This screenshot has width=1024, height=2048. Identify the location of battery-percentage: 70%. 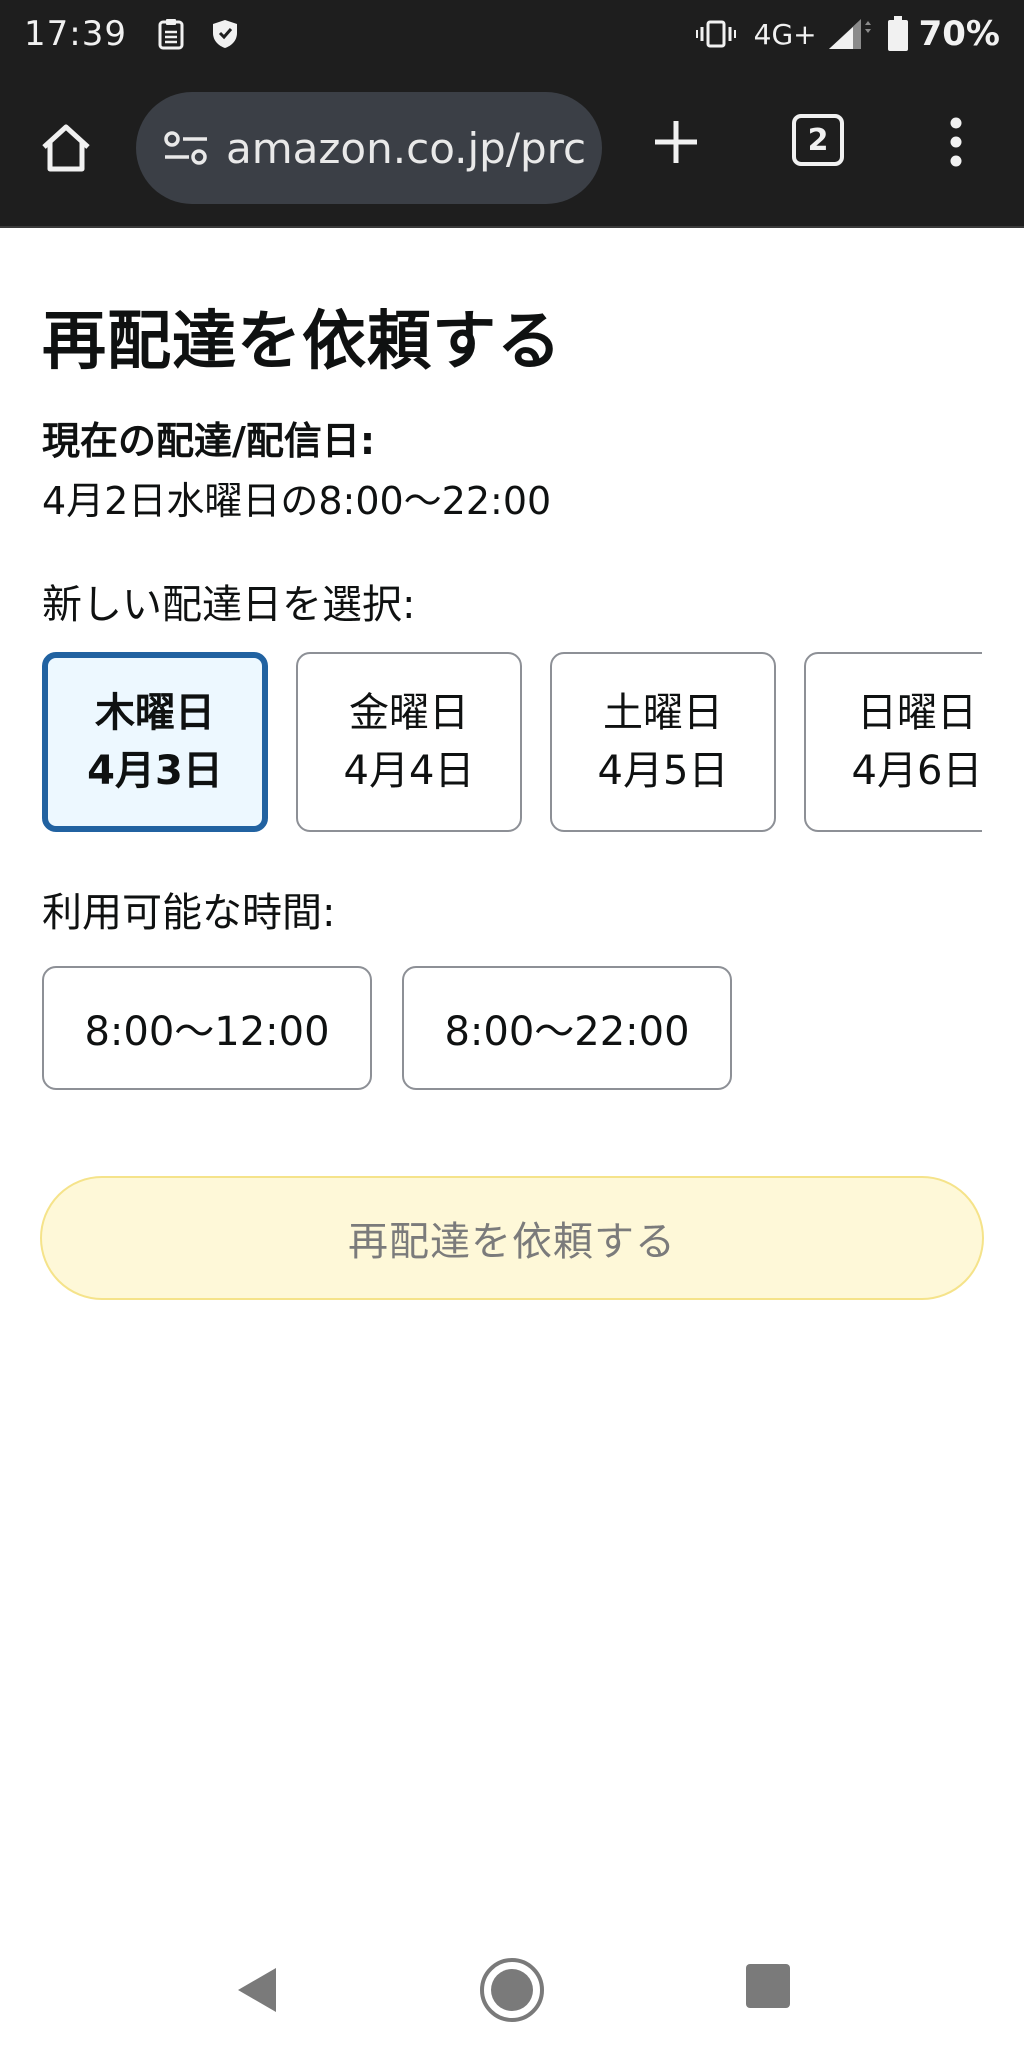
(959, 34).